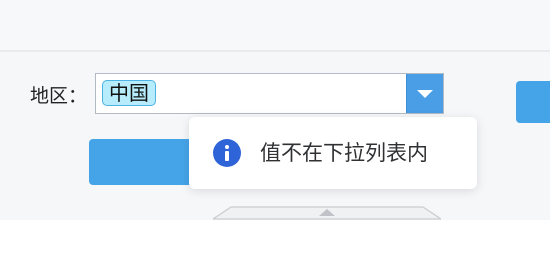  What do you see at coordinates (344, 153) in the screenshot?
I see `toast-message: 值不在下拉列表内` at bounding box center [344, 153].